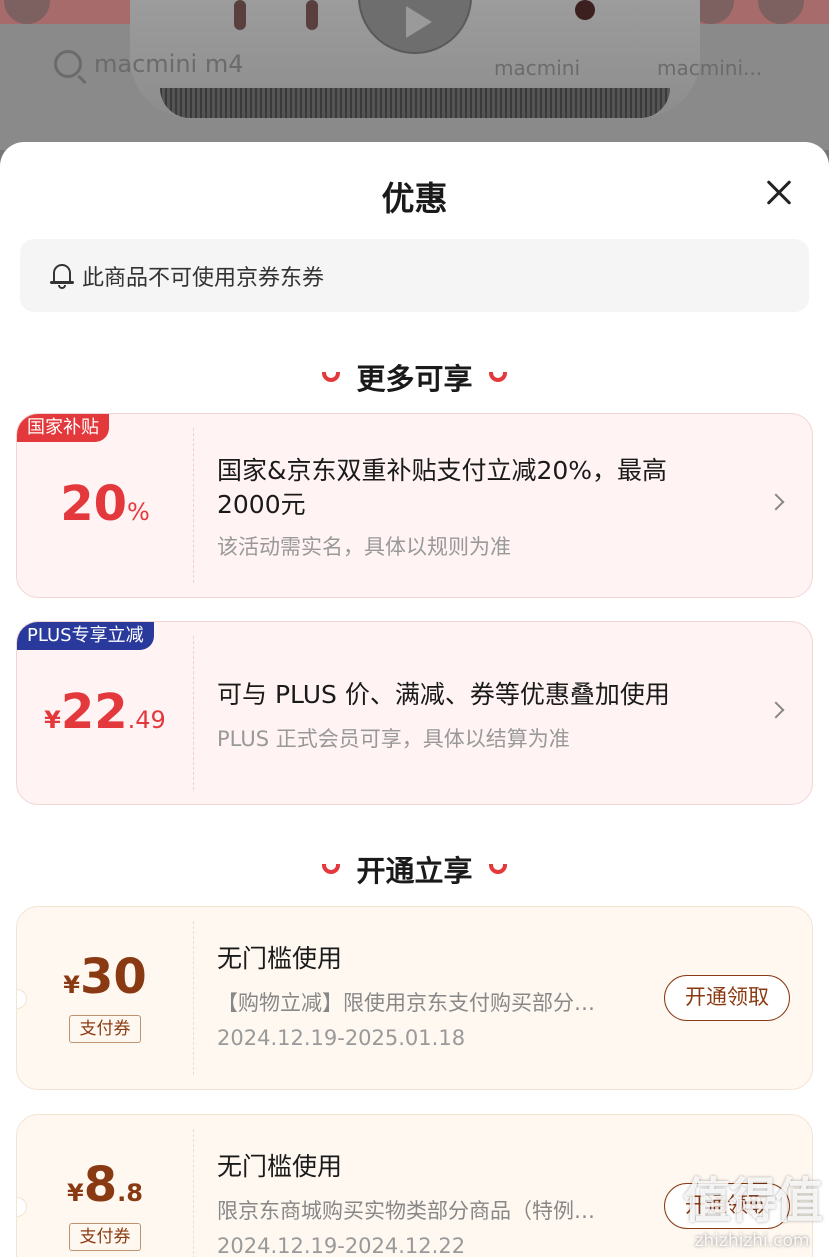 This screenshot has width=829, height=1257. What do you see at coordinates (100, 1185) in the screenshot?
I see `coupon-amount-value: 8` at bounding box center [100, 1185].